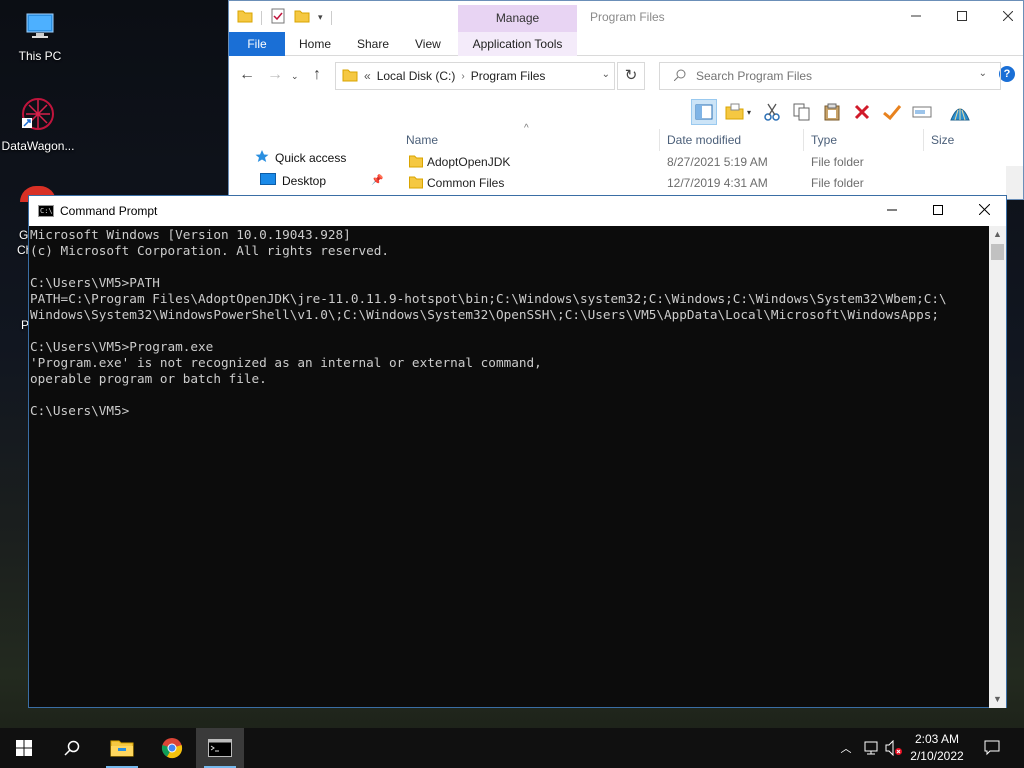 This screenshot has width=1024, height=768. Describe the element at coordinates (268, 180) in the screenshot. I see `desktop-icon` at that location.